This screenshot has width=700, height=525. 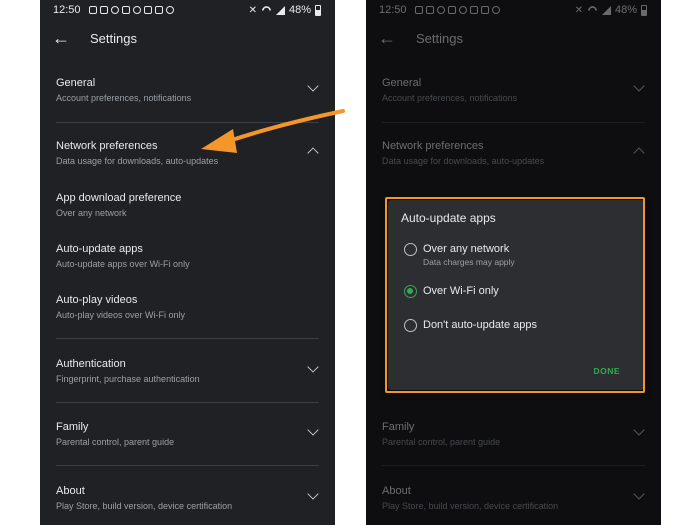 I want to click on settings-item-app-download-preference: App download preference Over any network, so click(x=187, y=205).